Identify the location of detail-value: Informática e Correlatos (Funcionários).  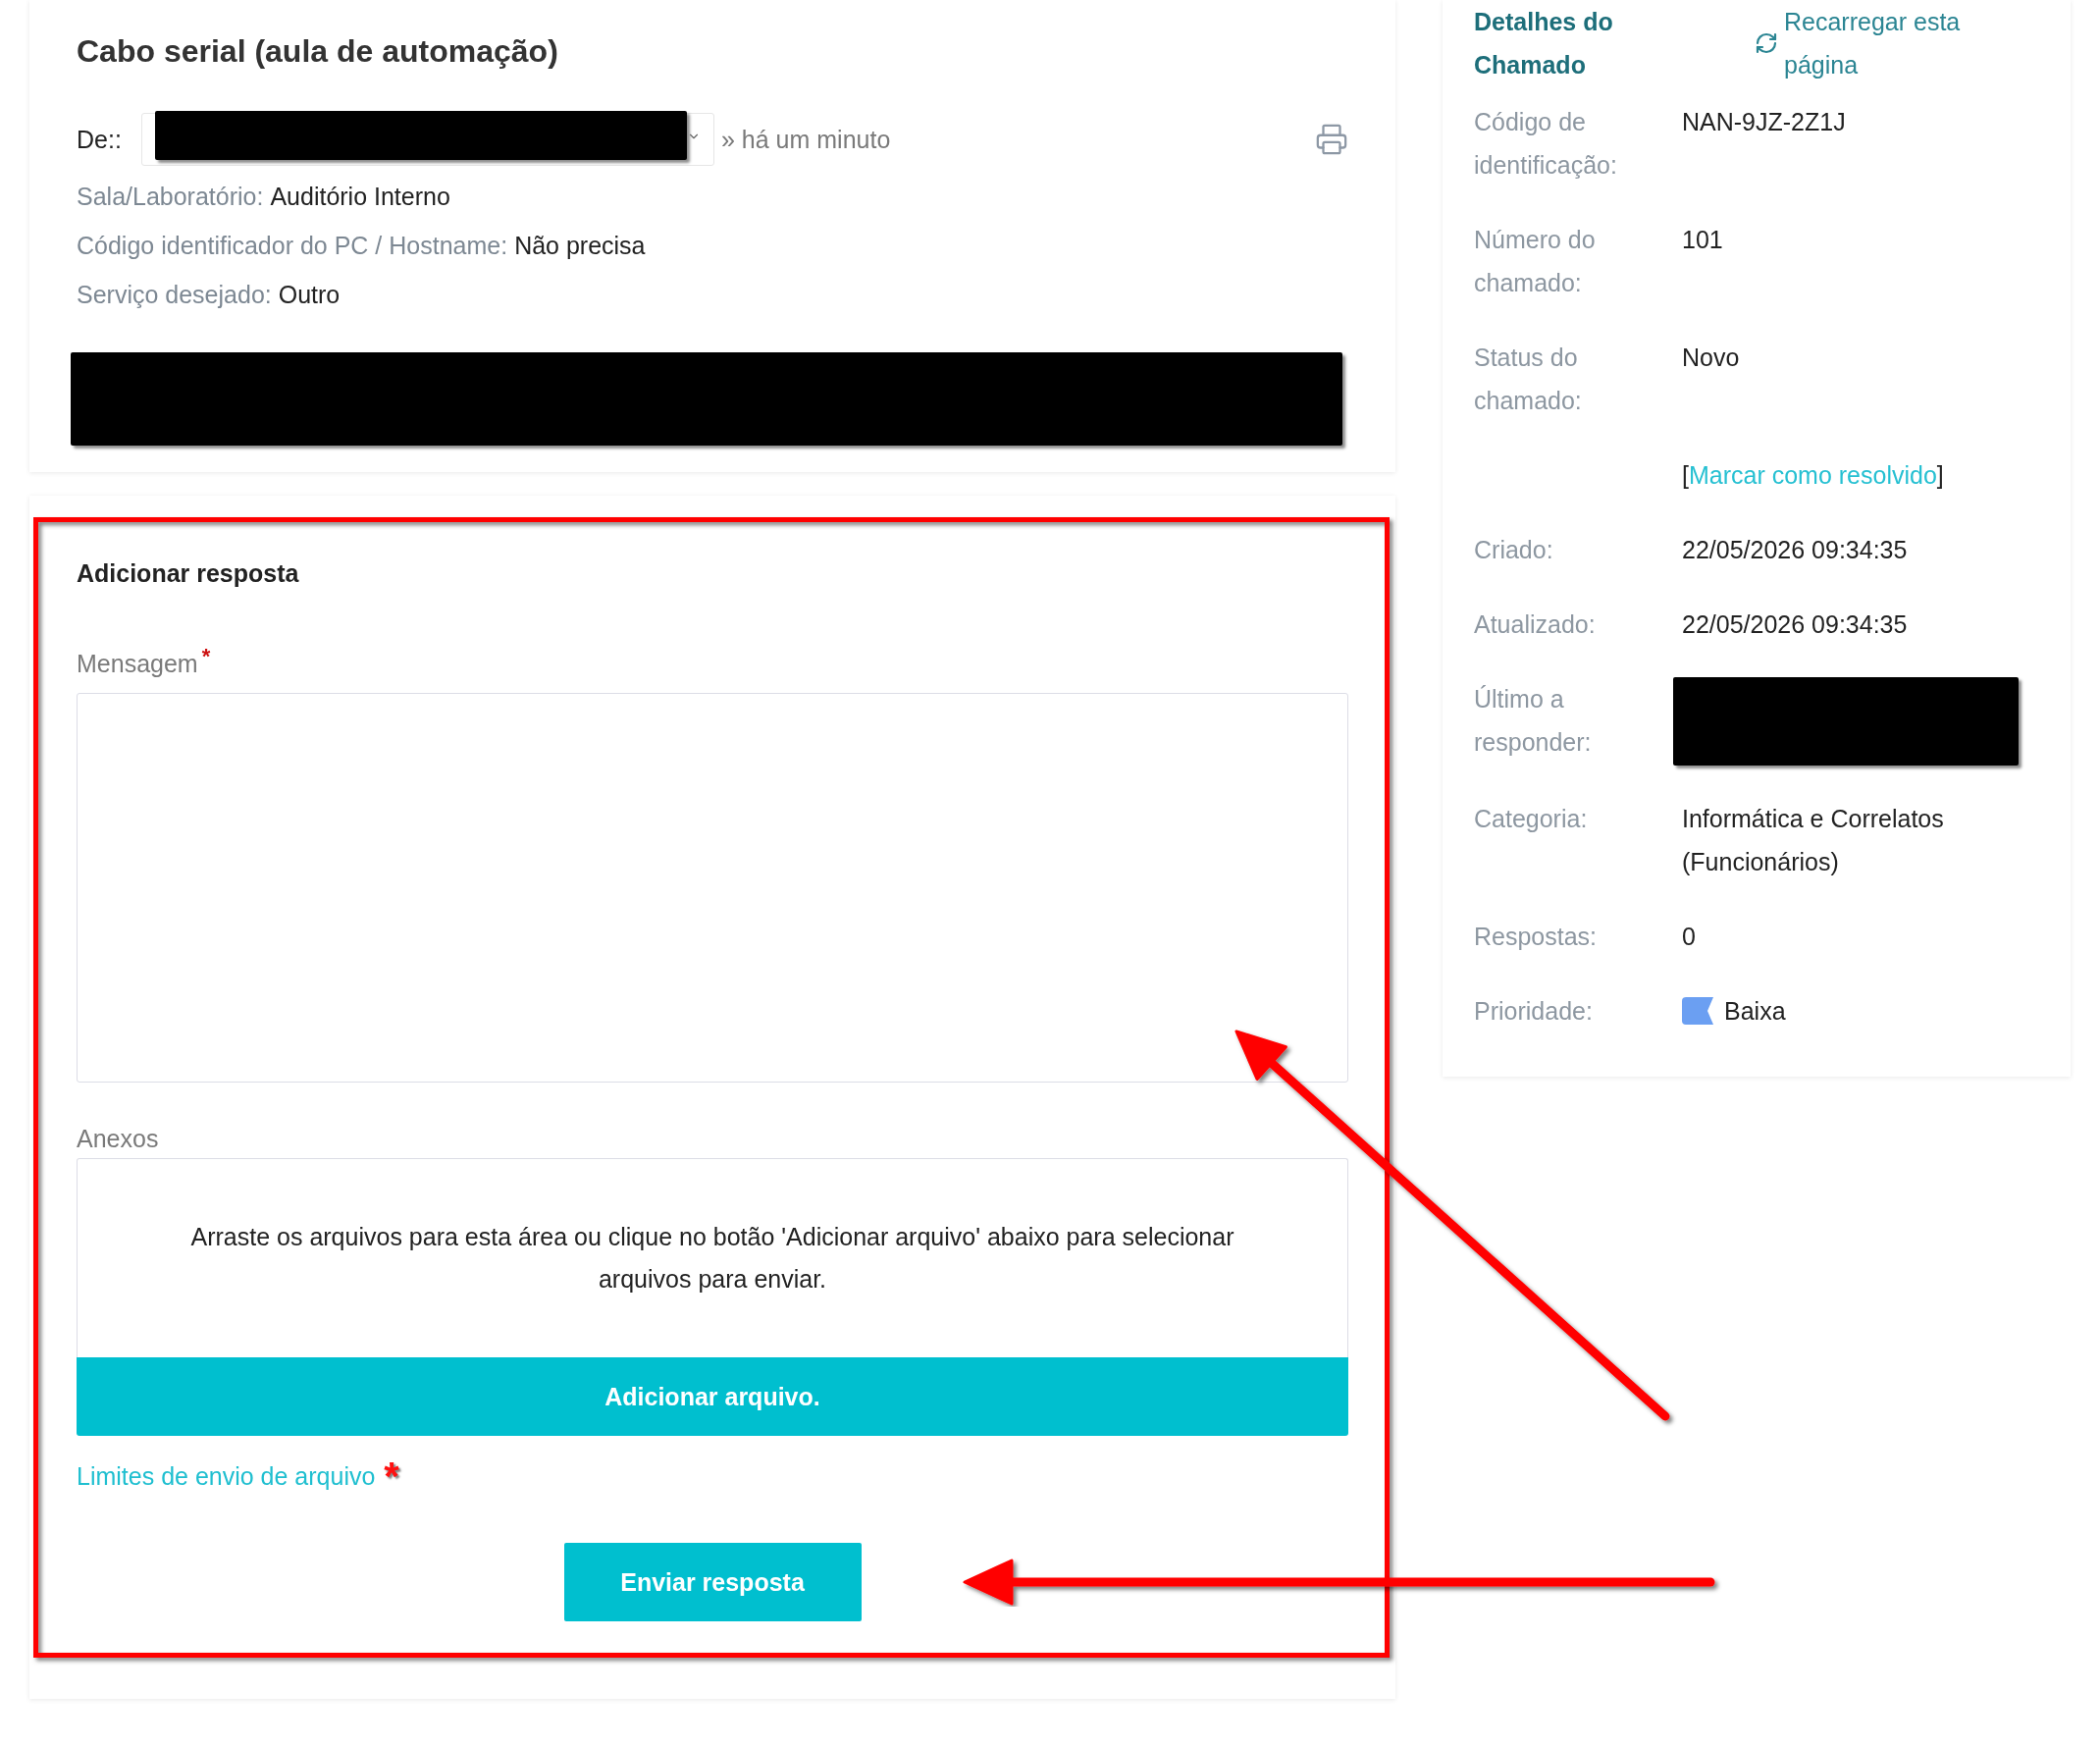
(1813, 840).